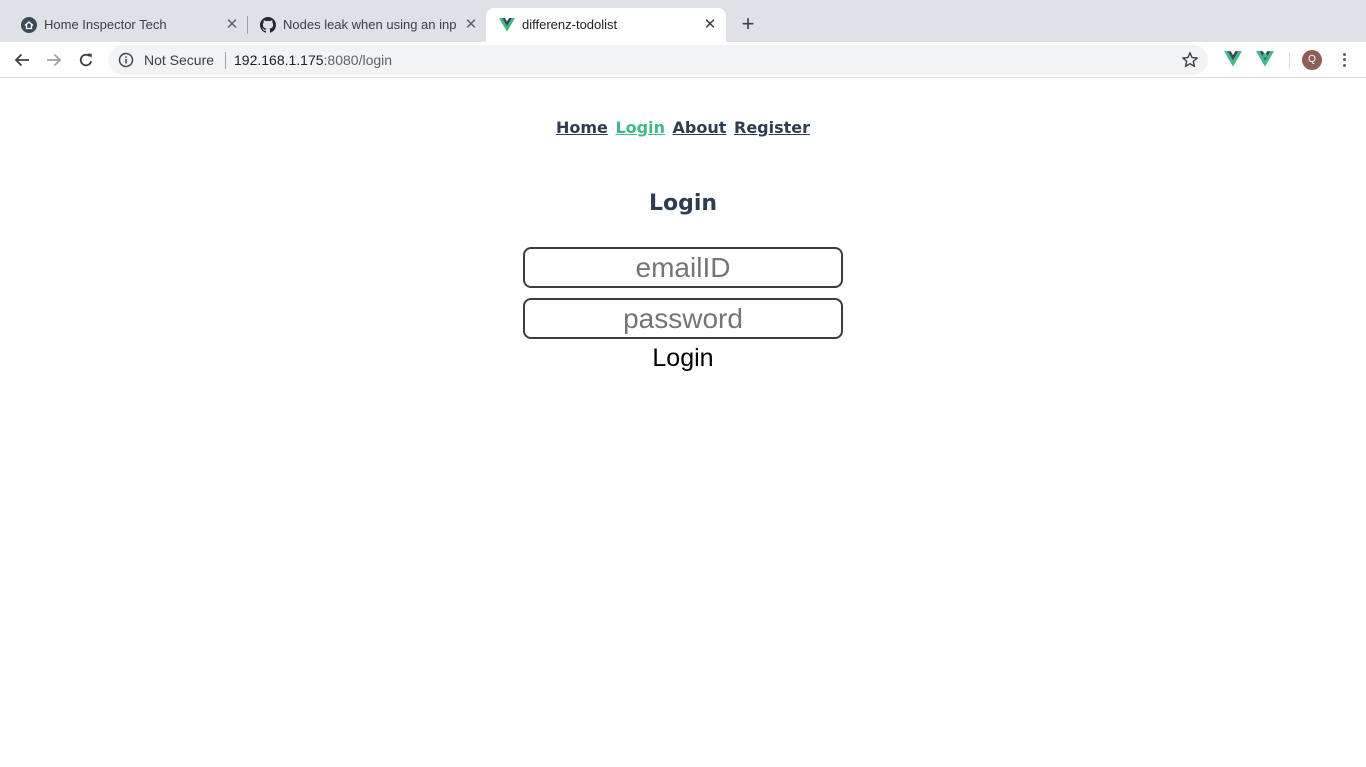  What do you see at coordinates (1344, 60) in the screenshot?
I see `browser-menu-icon` at bounding box center [1344, 60].